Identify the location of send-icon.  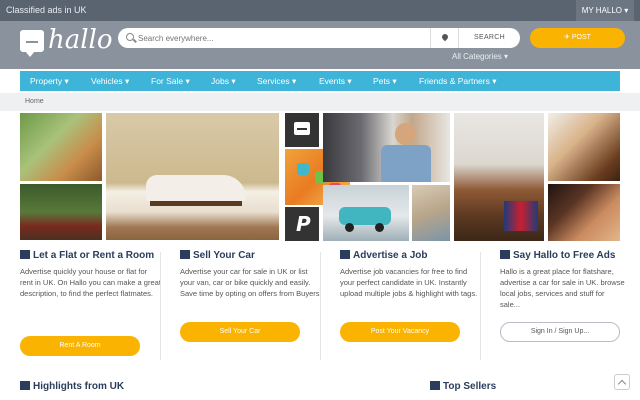
(505, 254).